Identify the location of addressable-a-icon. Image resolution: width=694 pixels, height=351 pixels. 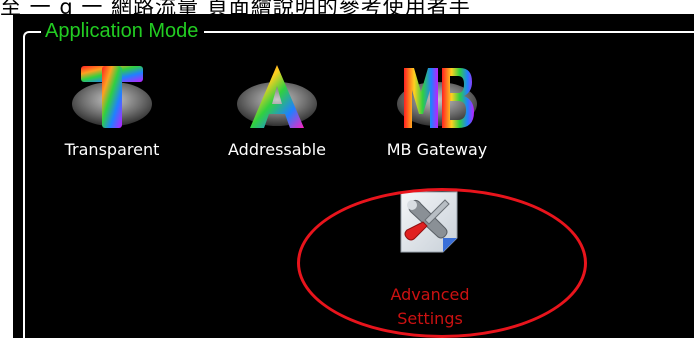
(277, 96).